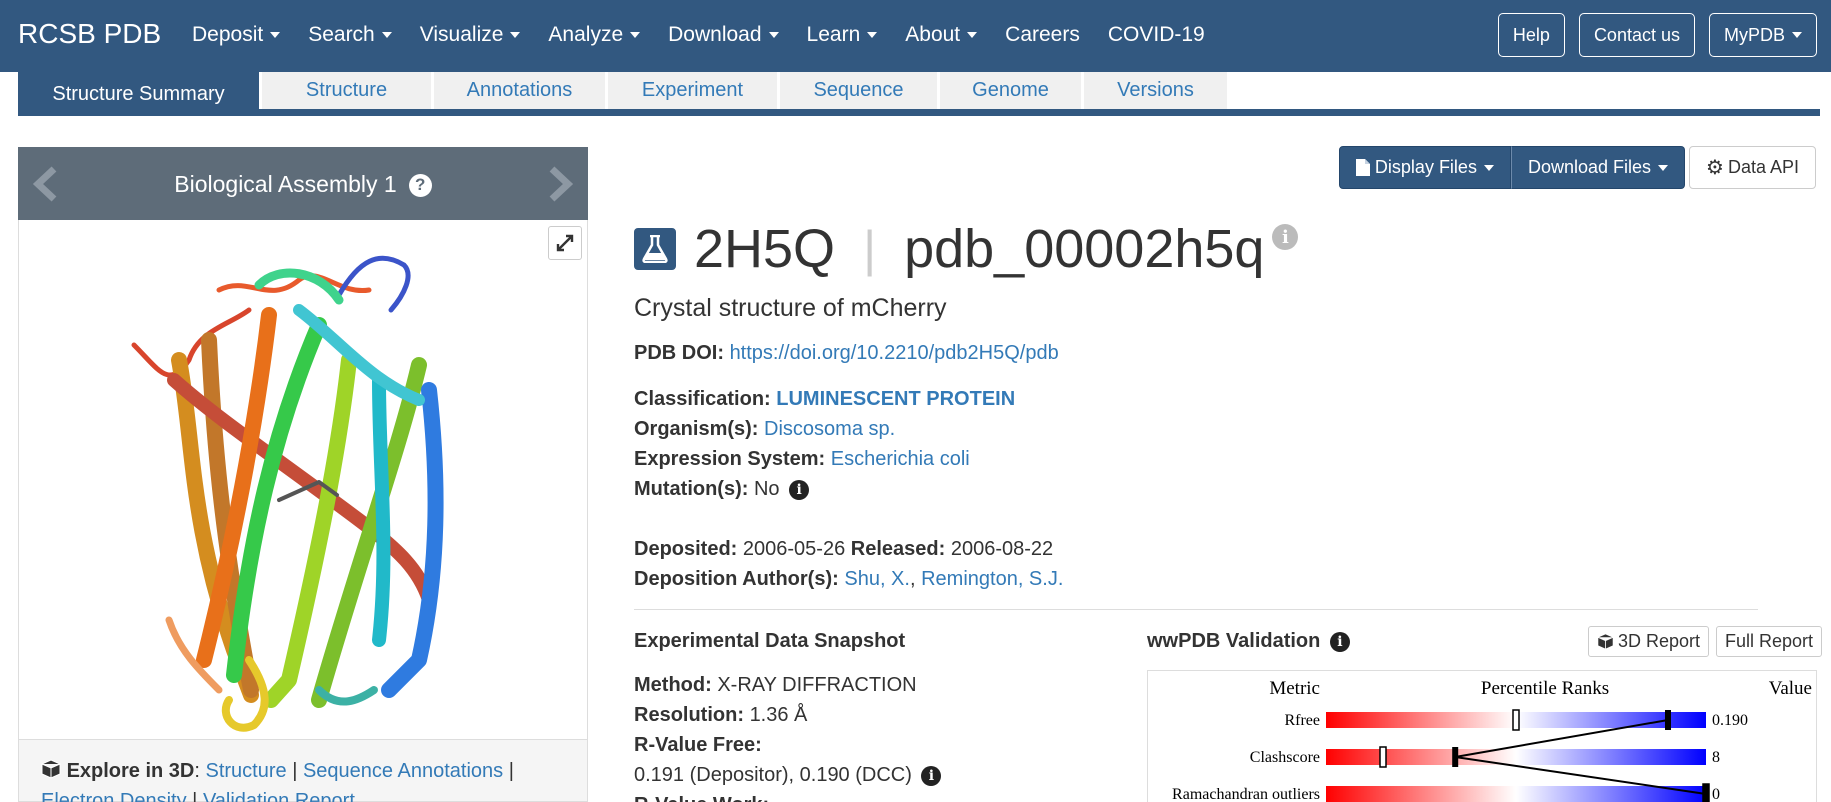 The width and height of the screenshot is (1831, 802). I want to click on organism-link: Discosoma sp., so click(829, 429).